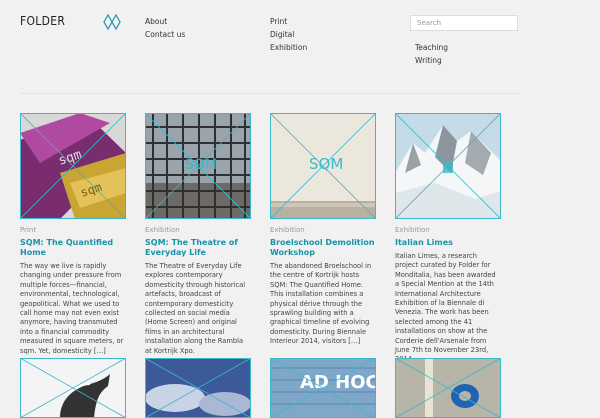  Describe the element at coordinates (431, 47) in the screenshot. I see `nav-teaching-link: Teaching` at that location.